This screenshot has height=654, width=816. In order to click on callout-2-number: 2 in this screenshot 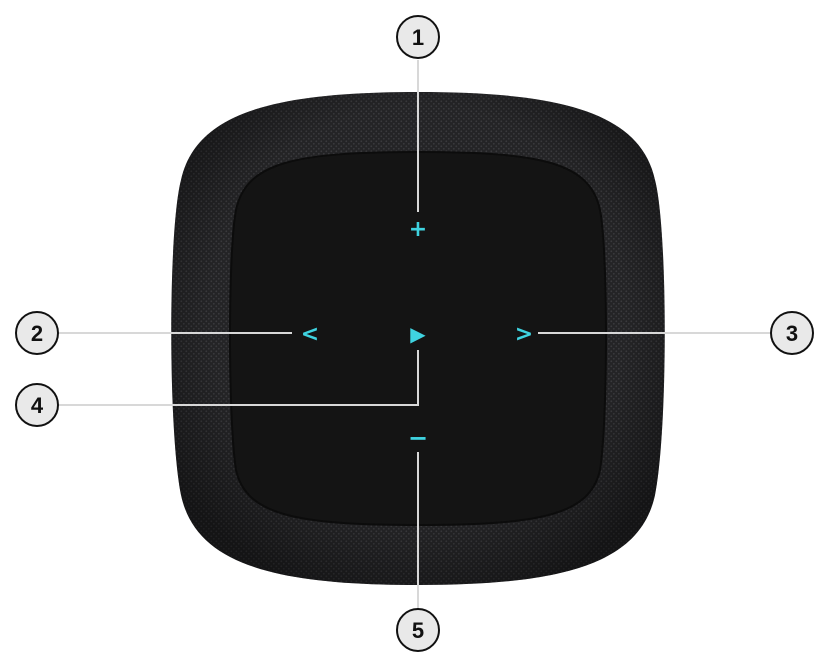, I will do `click(37, 333)`.